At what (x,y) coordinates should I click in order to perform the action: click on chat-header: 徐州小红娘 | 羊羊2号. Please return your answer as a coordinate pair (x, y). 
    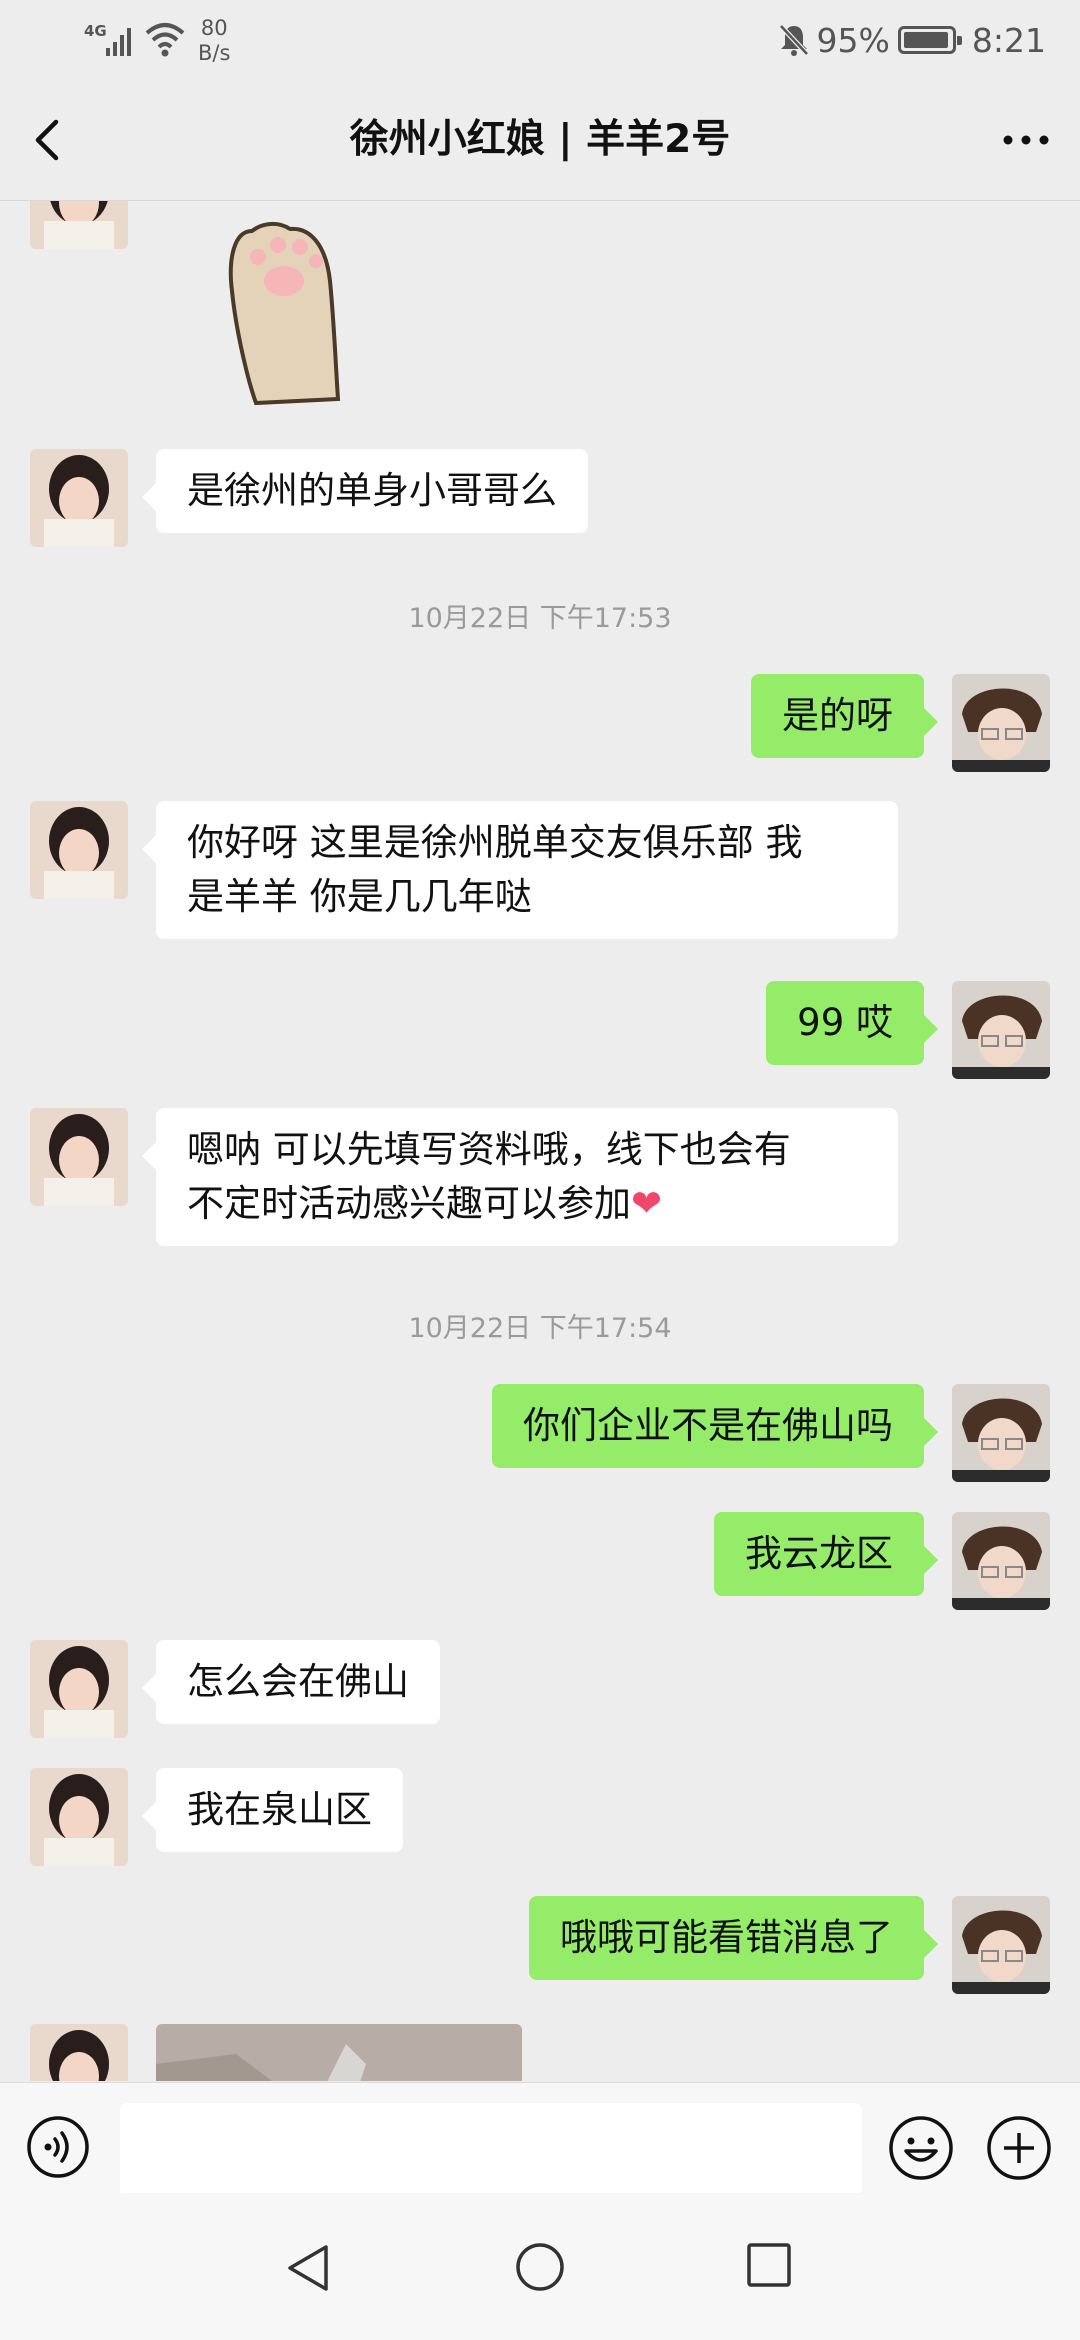
    Looking at the image, I should click on (540, 140).